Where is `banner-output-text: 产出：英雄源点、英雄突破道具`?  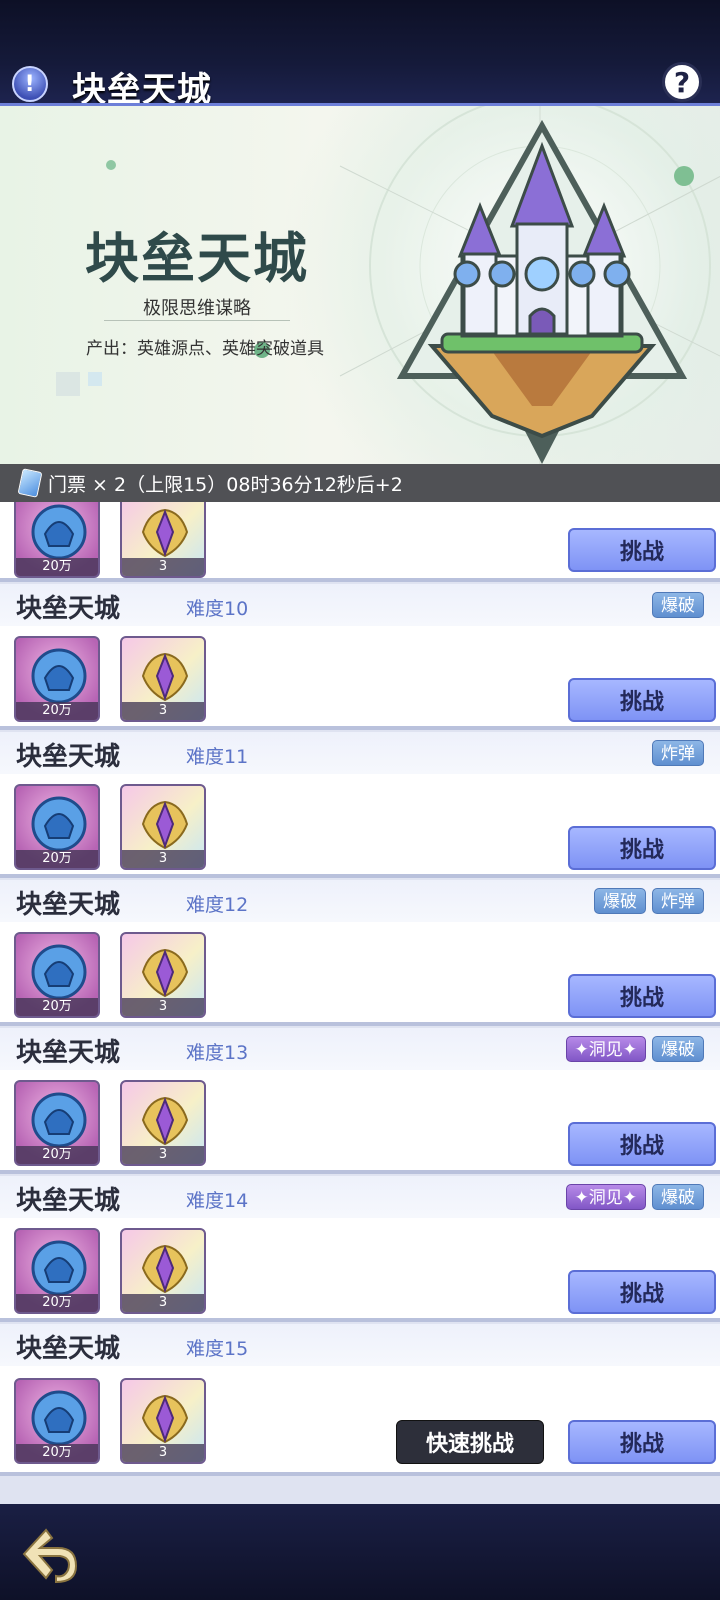
banner-output-text: 产出：英雄源点、英雄突破道具 is located at coordinates (205, 349).